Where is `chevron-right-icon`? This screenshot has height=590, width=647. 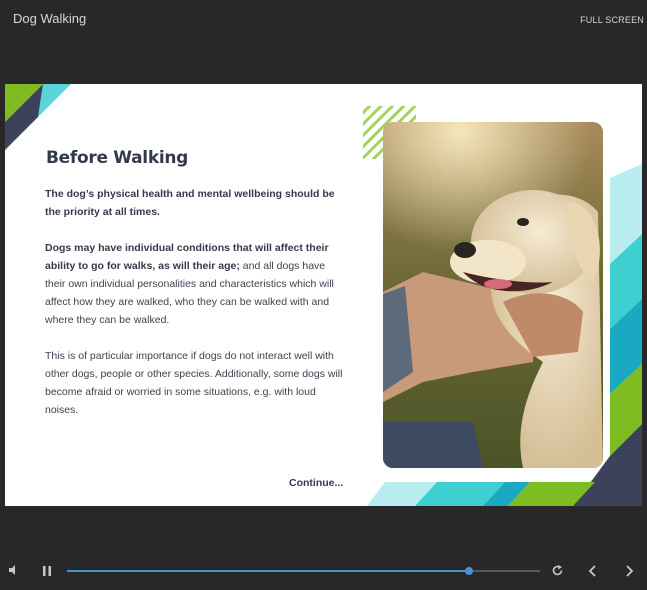
chevron-right-icon is located at coordinates (629, 571).